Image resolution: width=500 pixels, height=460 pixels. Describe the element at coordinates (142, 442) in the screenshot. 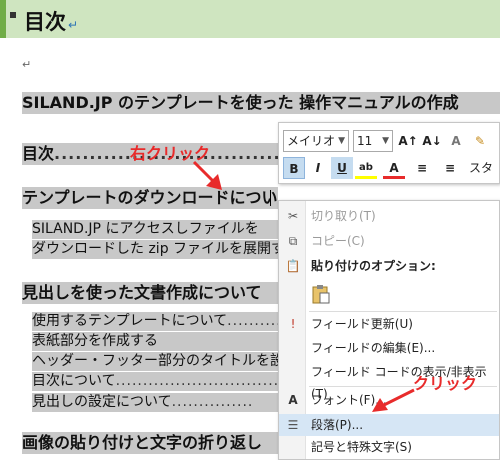

I see `toc-section-title: 画像の貼り付けと文字の折り返し` at that location.